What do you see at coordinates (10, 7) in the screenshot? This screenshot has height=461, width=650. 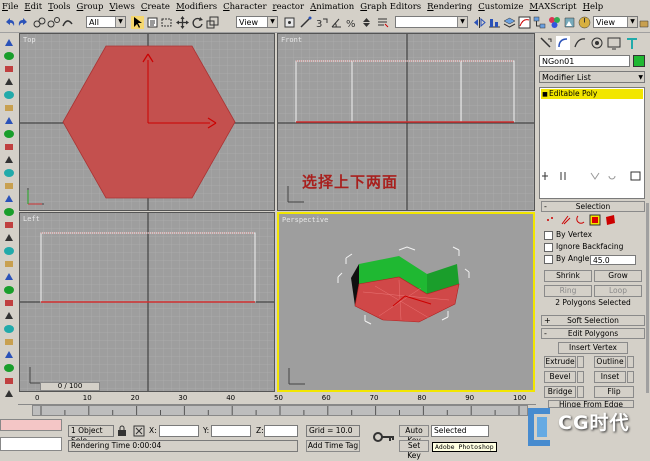 I see `menu-file: File` at bounding box center [10, 7].